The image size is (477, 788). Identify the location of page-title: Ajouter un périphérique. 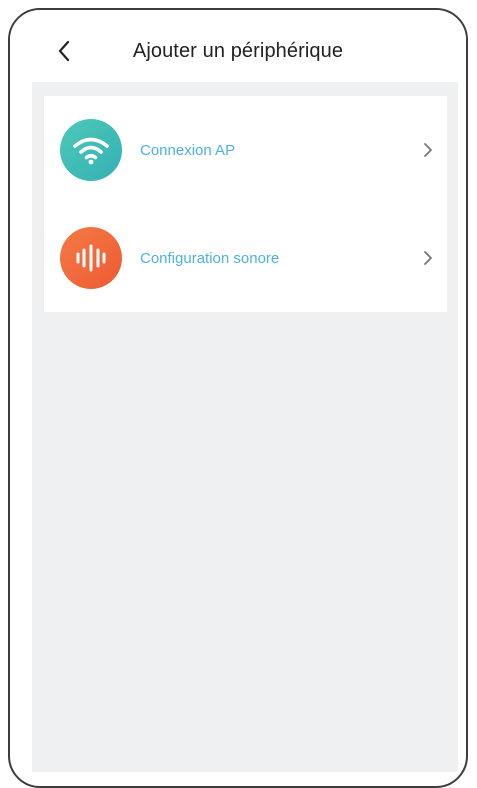
(238, 51).